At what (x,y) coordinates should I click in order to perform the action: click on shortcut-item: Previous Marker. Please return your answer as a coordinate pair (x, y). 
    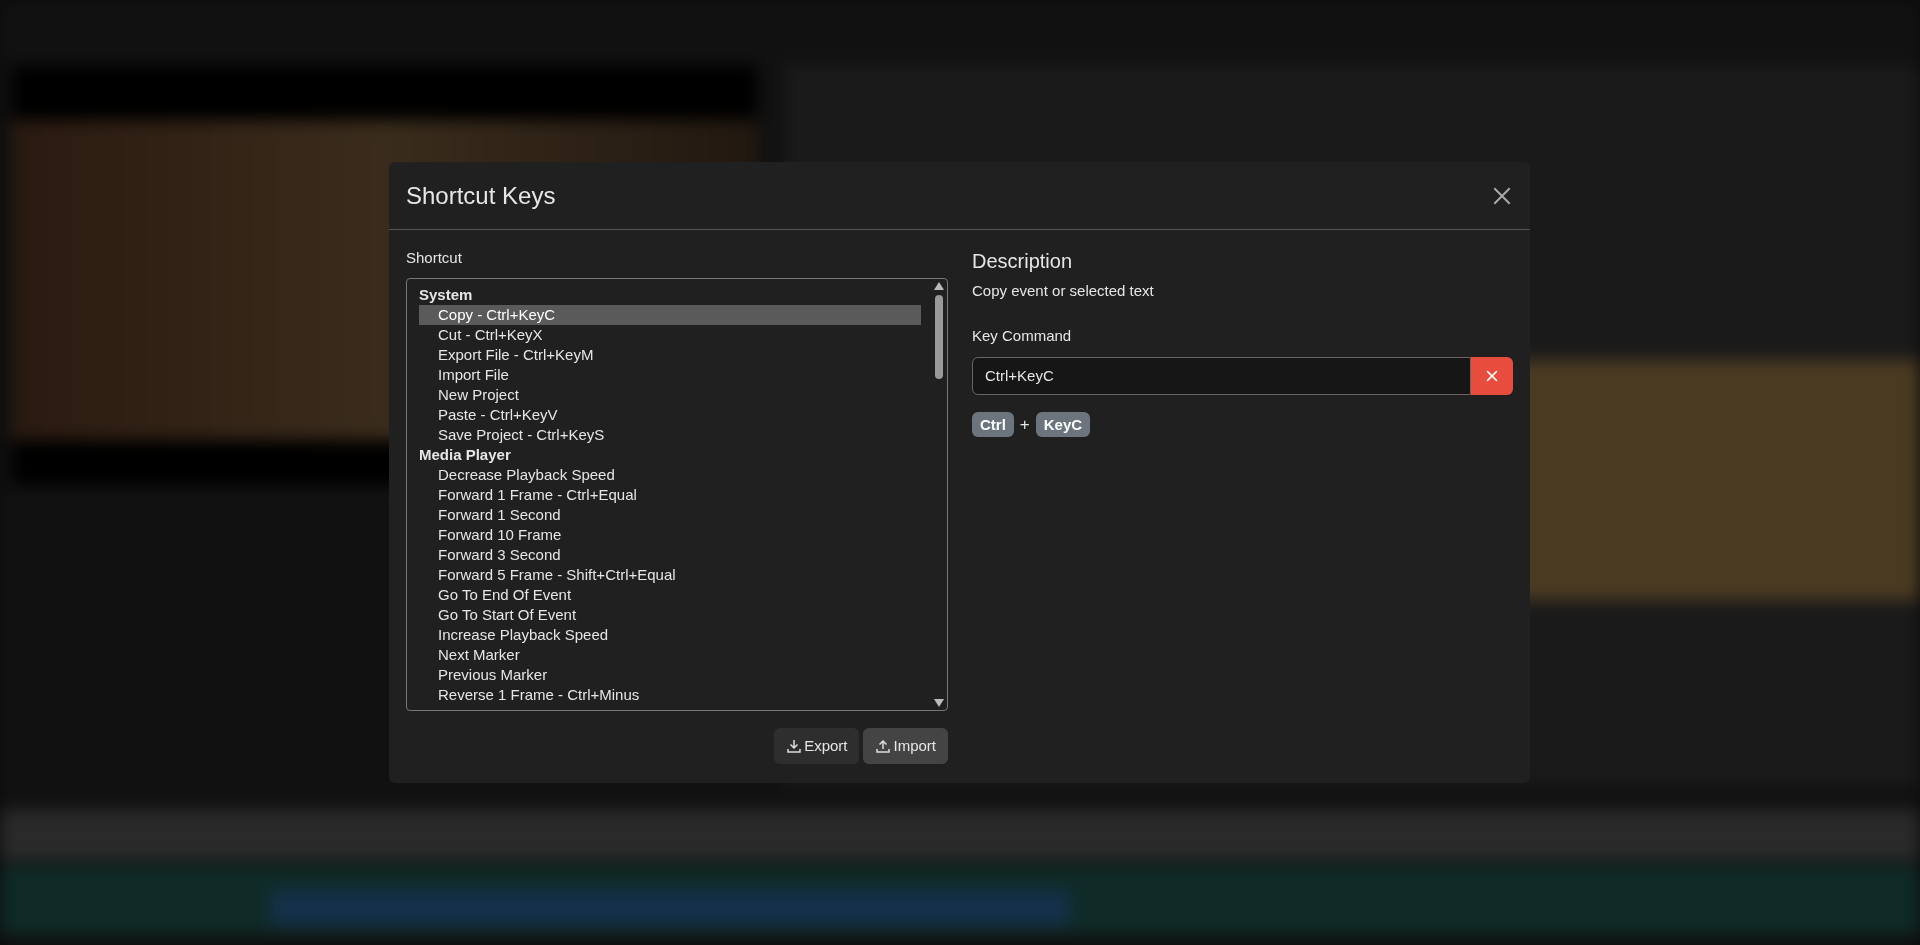
    Looking at the image, I should click on (670, 675).